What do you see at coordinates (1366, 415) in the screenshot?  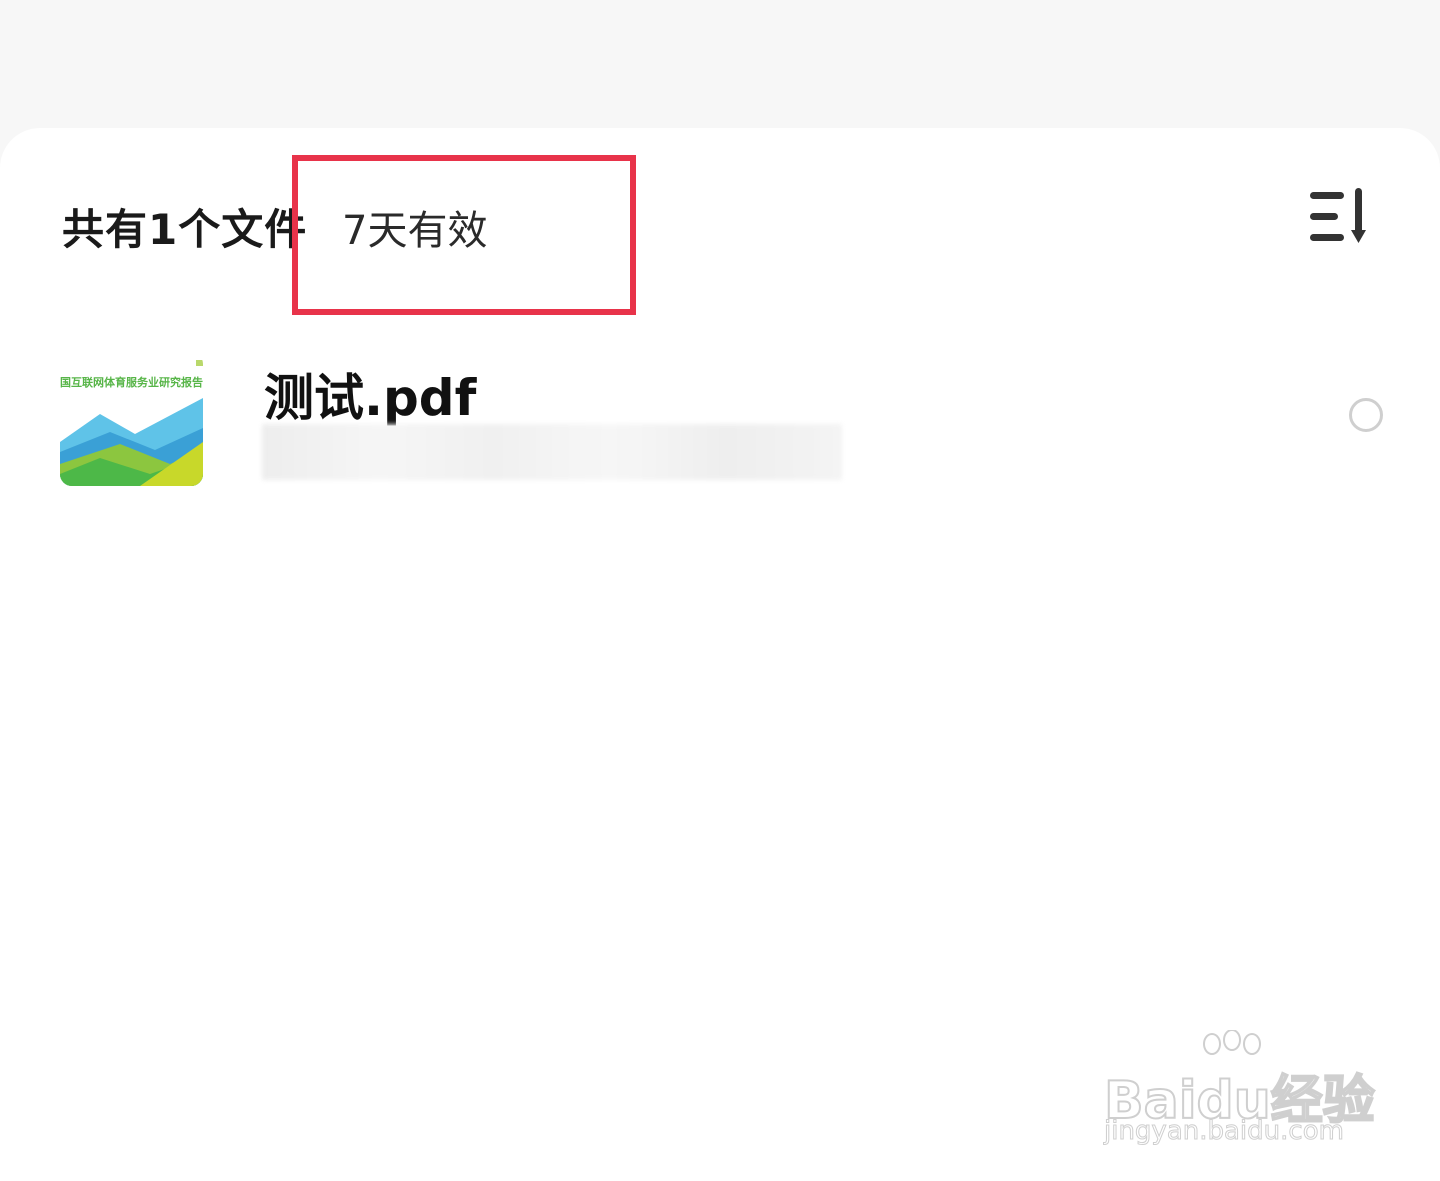 I see `select-radio` at bounding box center [1366, 415].